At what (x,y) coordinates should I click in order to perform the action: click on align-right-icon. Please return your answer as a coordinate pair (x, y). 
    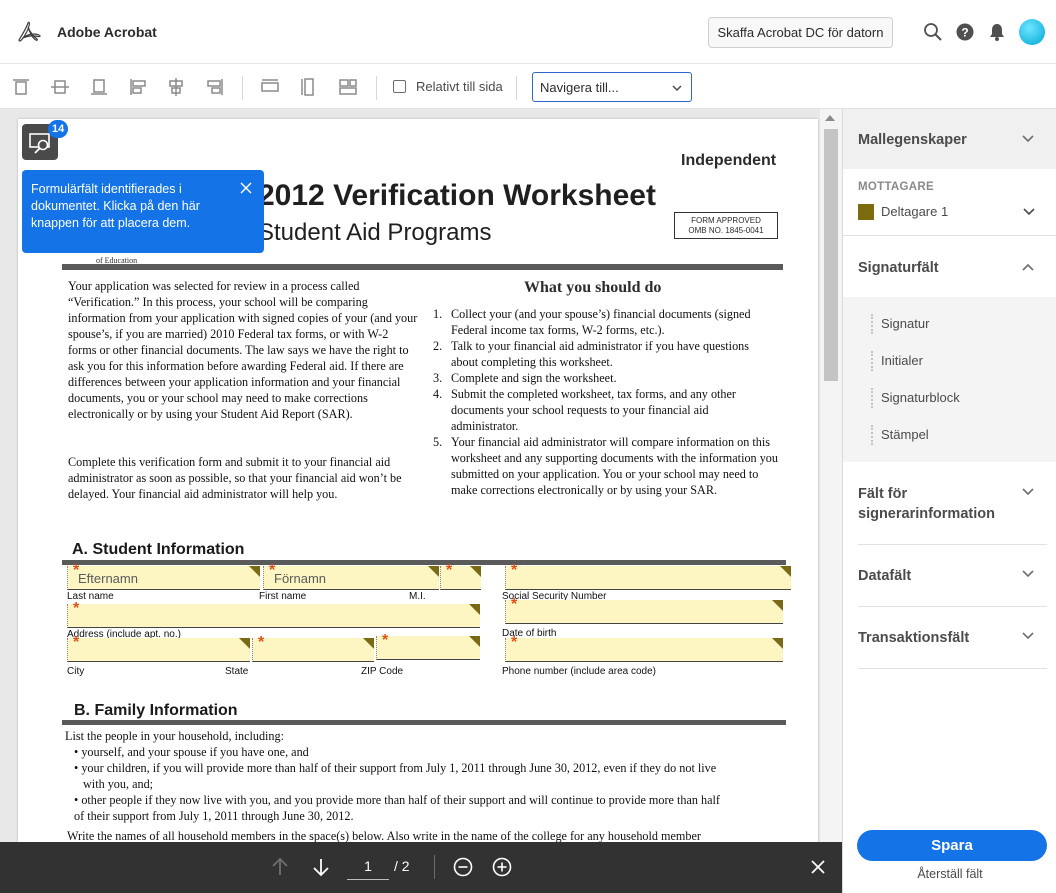
    Looking at the image, I should click on (215, 87).